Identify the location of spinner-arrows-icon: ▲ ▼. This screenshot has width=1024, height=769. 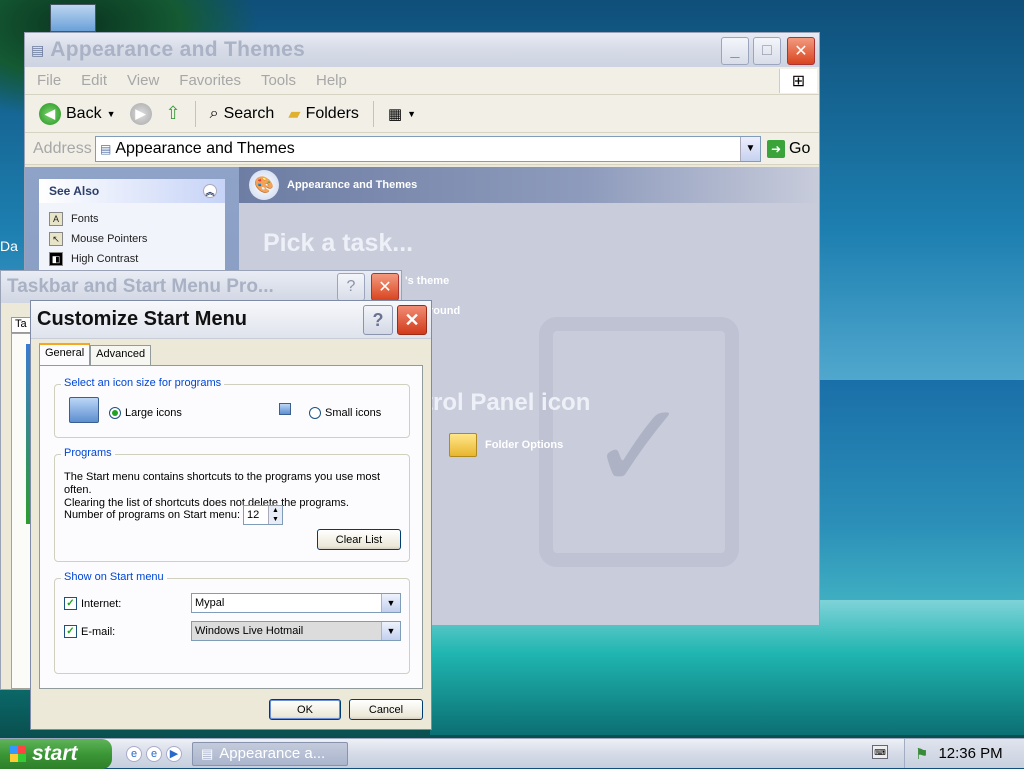
(275, 515).